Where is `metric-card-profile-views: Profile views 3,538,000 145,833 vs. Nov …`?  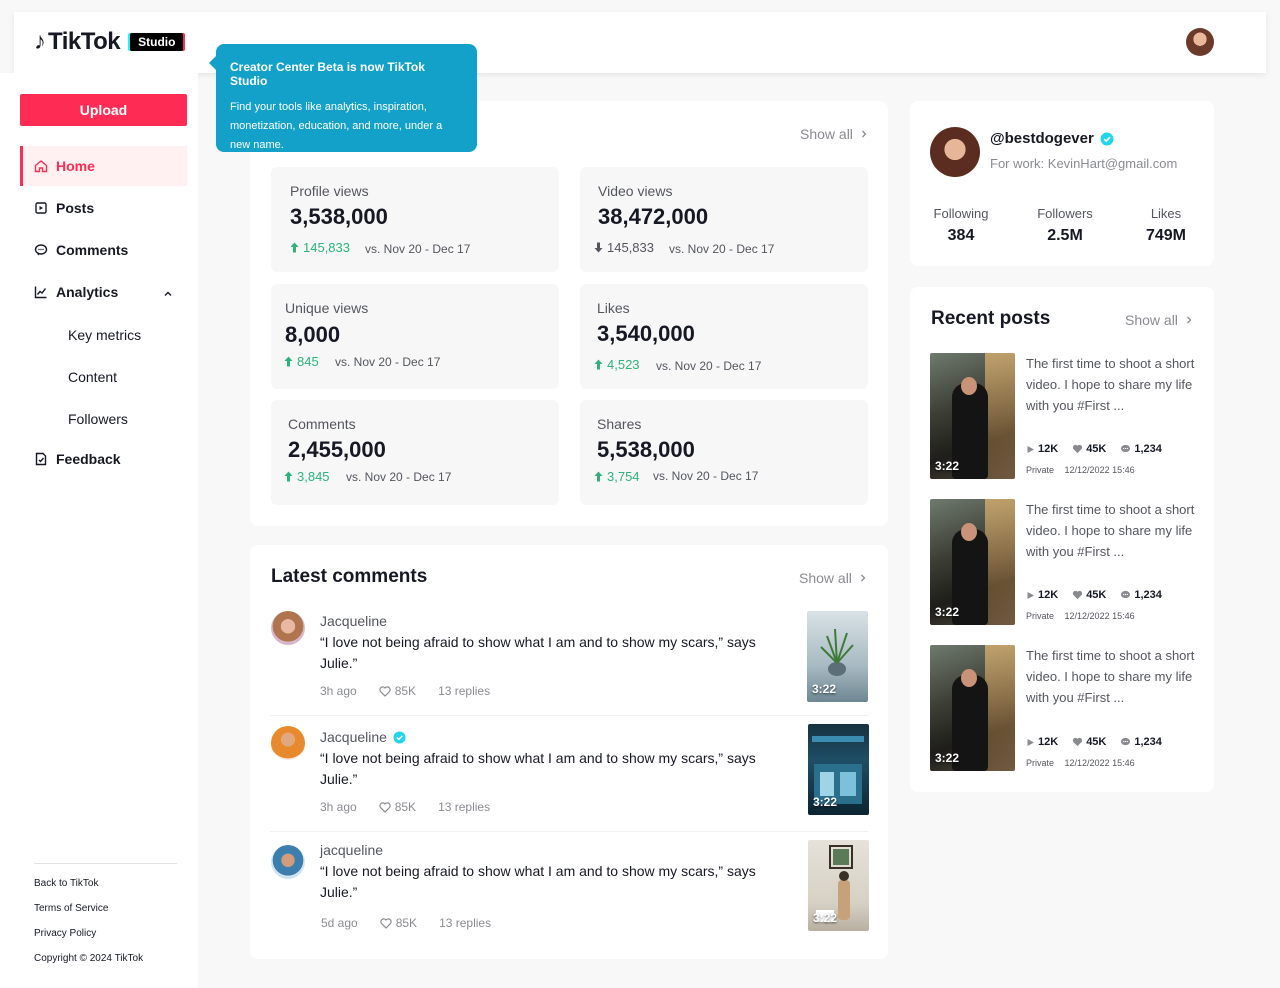
metric-card-profile-views: Profile views 3,538,000 145,833 vs. Nov … is located at coordinates (415, 219).